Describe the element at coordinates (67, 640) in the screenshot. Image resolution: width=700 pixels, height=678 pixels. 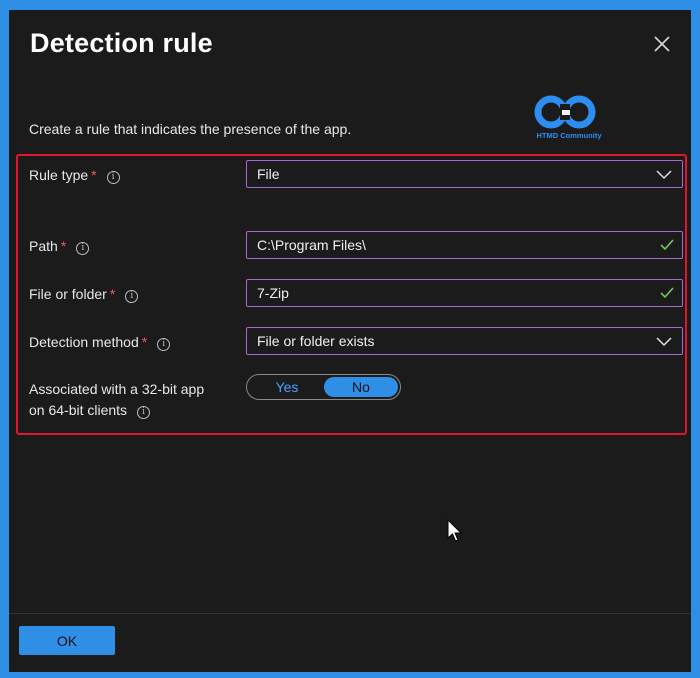
I see `ok-button: OK` at that location.